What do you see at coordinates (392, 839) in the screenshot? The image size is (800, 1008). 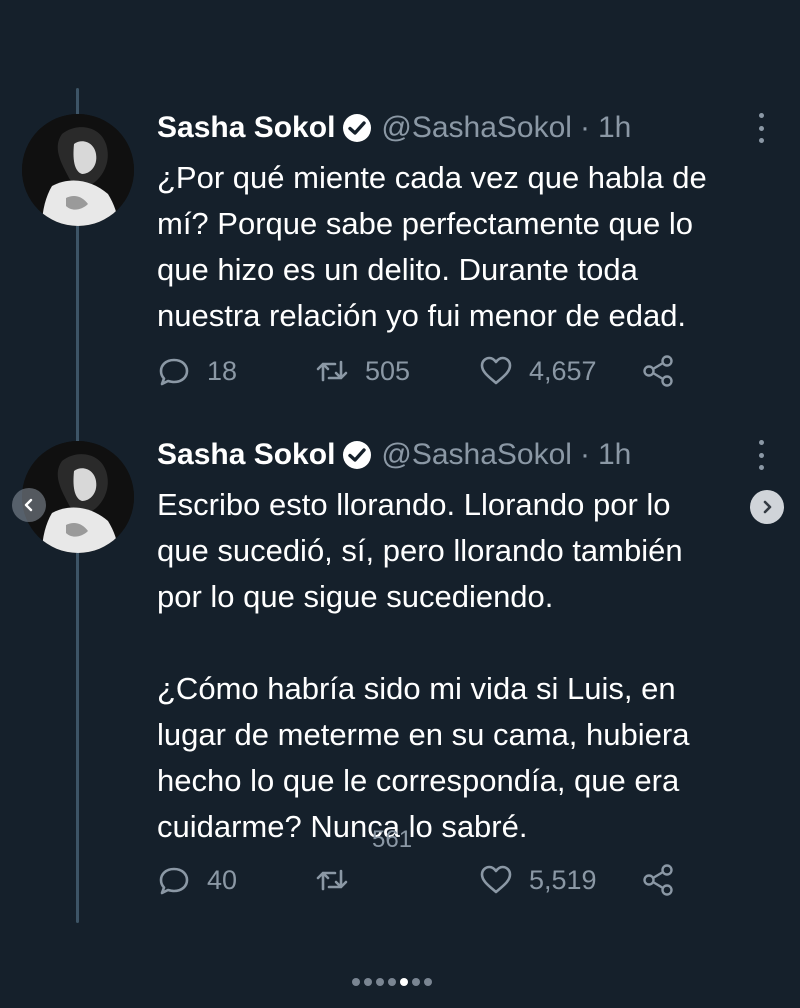 I see `retweet-count: 561` at bounding box center [392, 839].